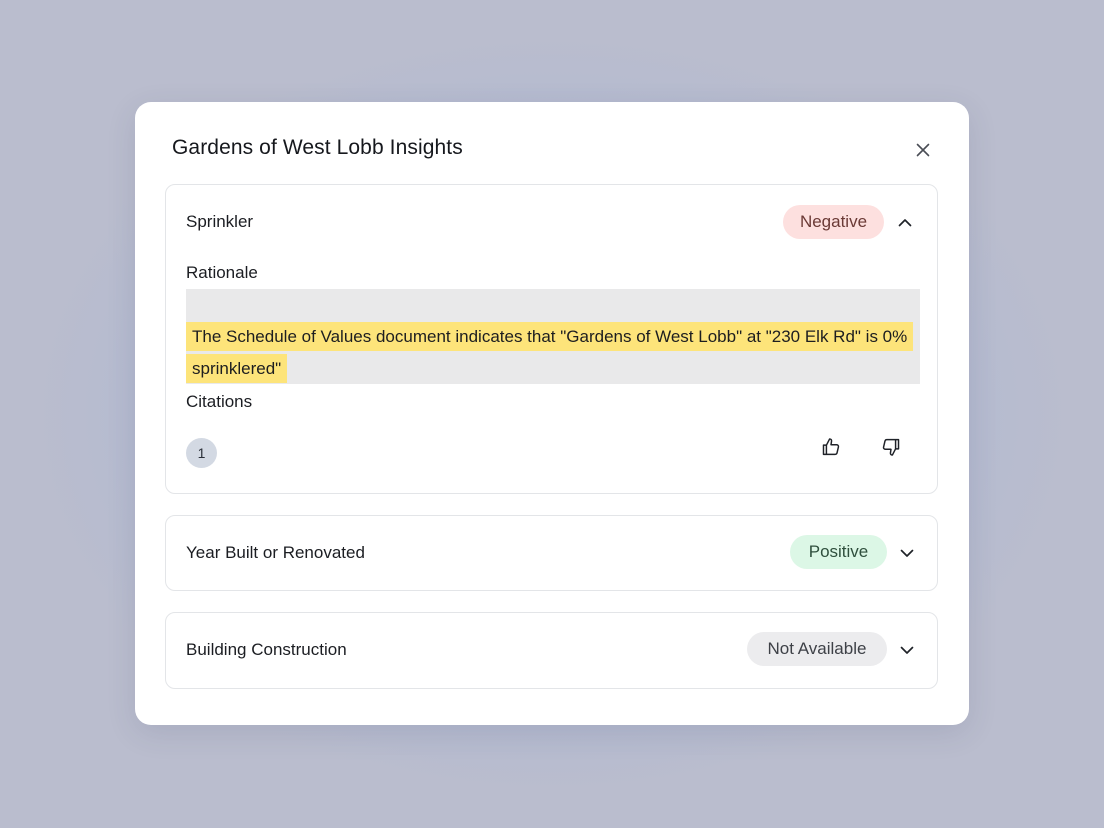 This screenshot has width=1104, height=828. What do you see at coordinates (833, 222) in the screenshot?
I see `status-badge-negative: Negative` at bounding box center [833, 222].